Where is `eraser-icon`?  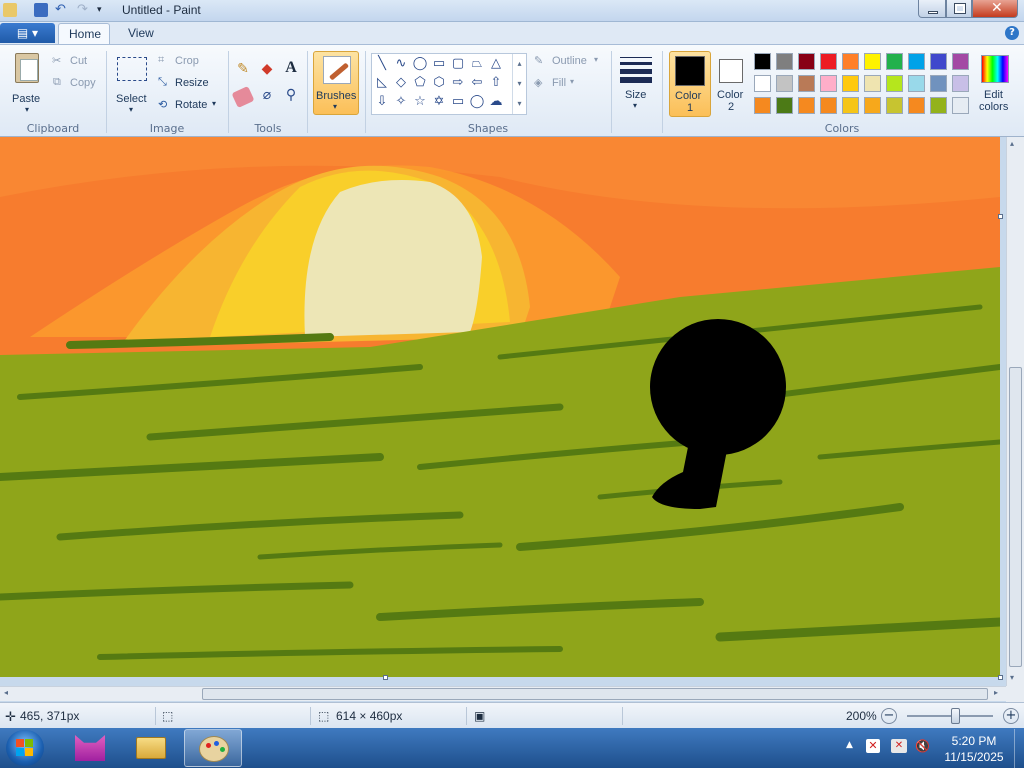
eraser-icon is located at coordinates (243, 97).